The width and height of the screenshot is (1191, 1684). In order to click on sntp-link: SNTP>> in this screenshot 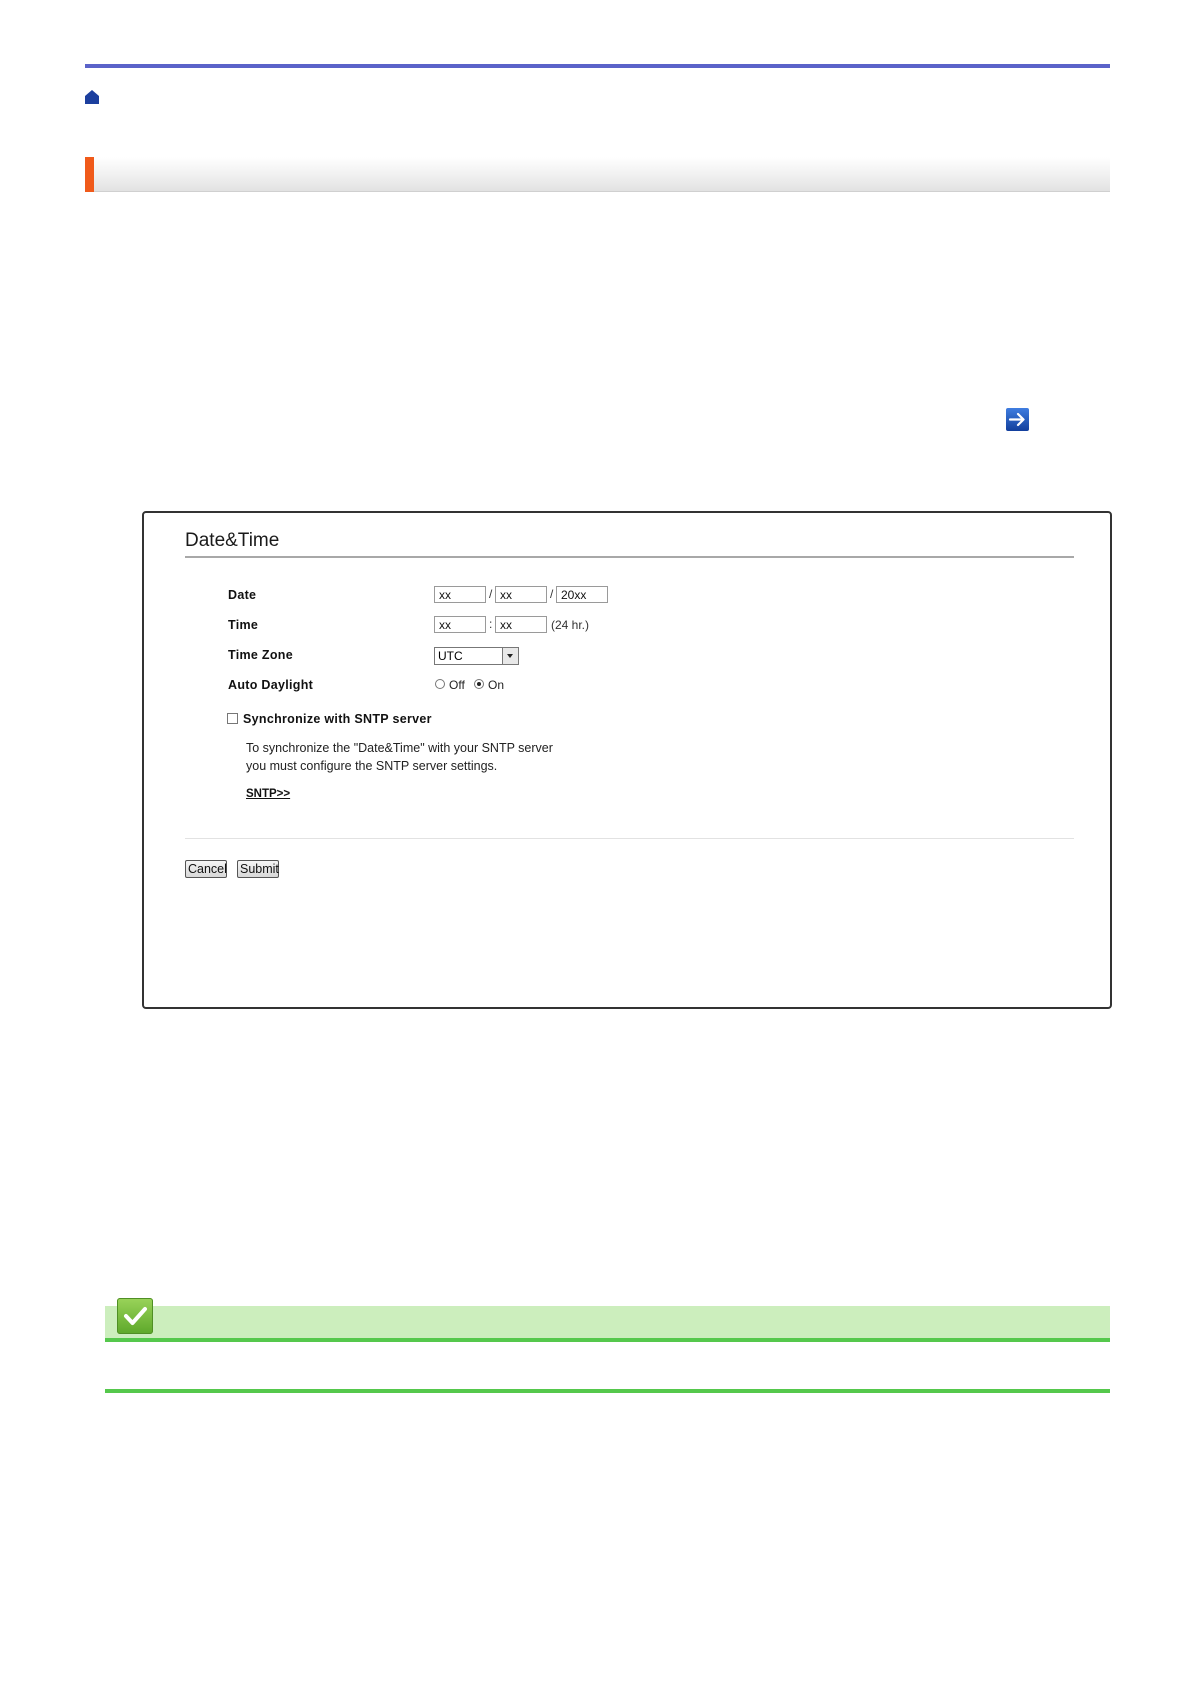, I will do `click(268, 794)`.